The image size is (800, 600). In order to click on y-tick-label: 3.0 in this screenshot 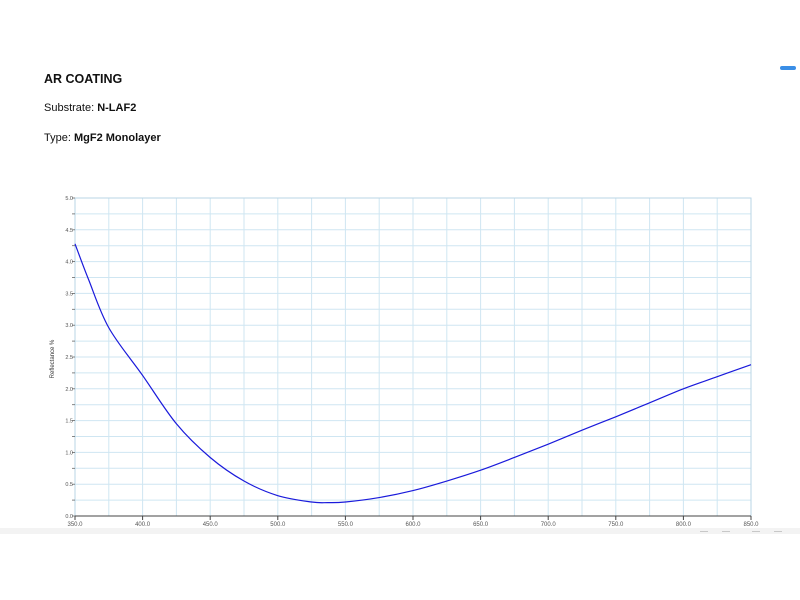, I will do `click(69, 326)`.